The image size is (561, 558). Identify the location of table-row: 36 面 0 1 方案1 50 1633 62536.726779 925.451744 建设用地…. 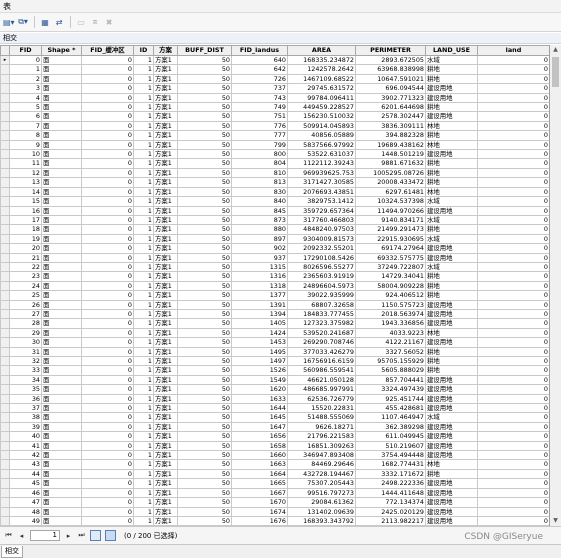
(274, 399).